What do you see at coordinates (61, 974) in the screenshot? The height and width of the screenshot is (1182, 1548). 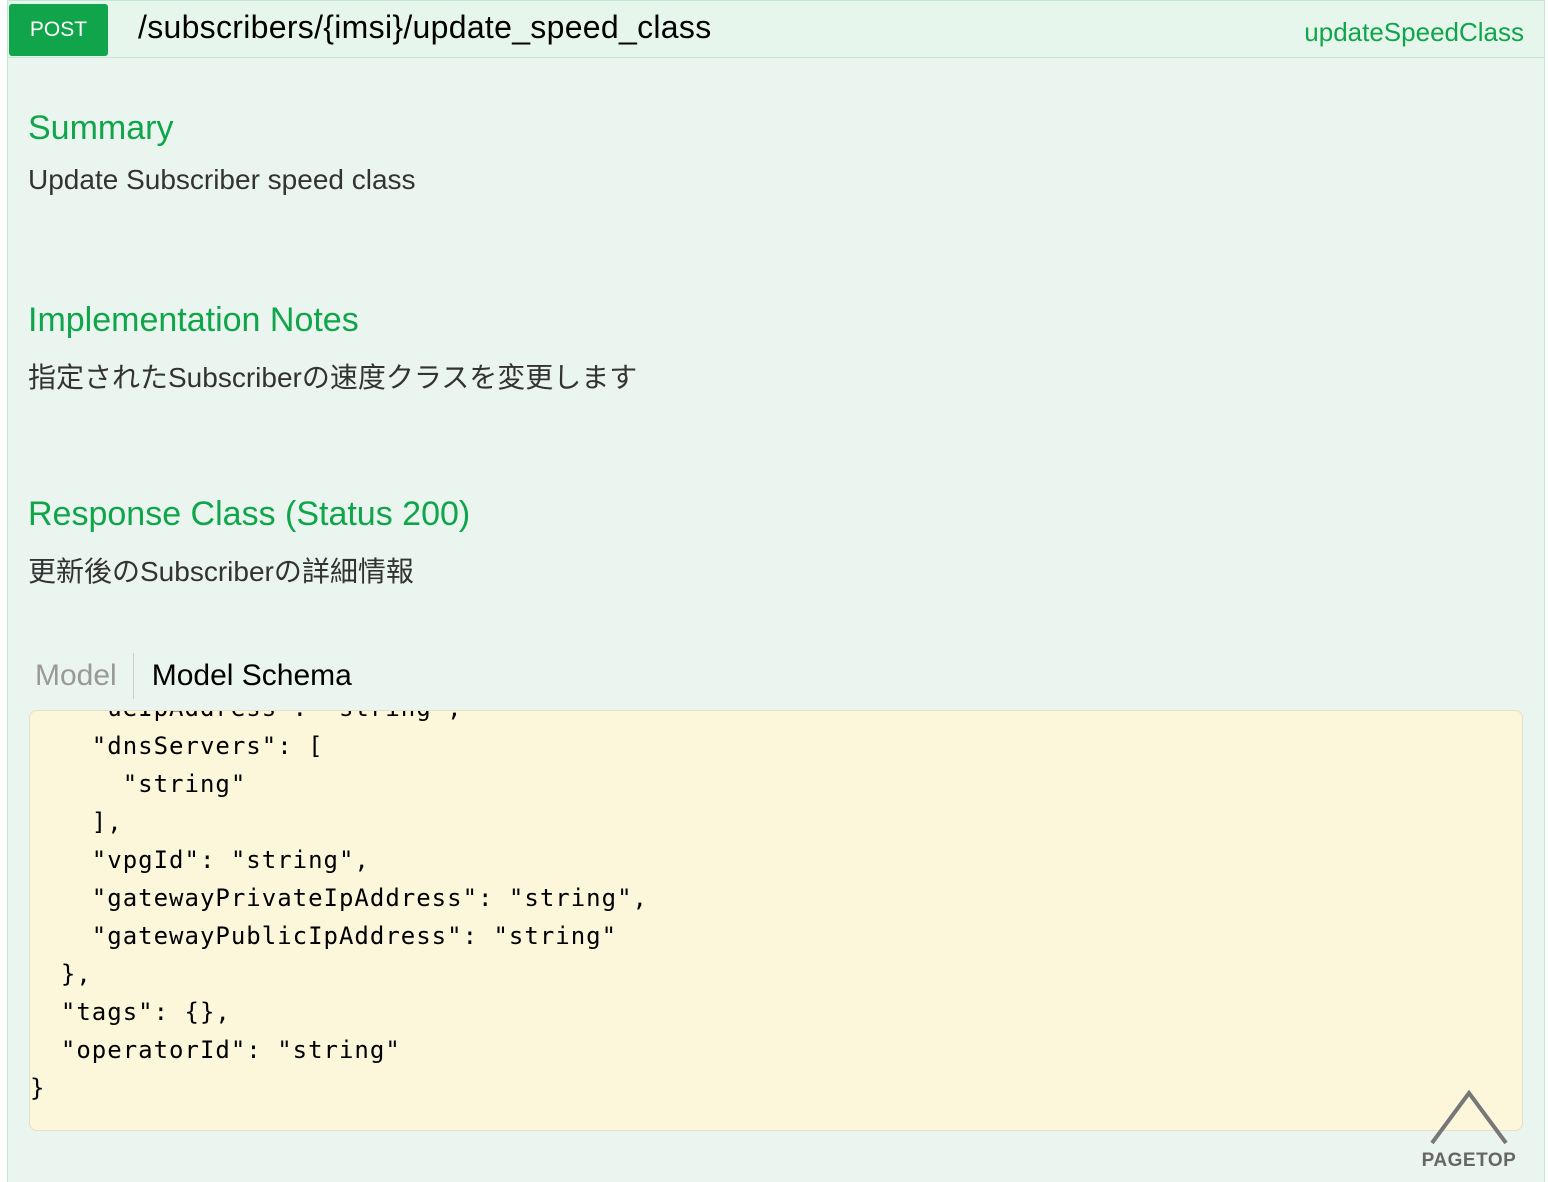 I see `code-line: },` at bounding box center [61, 974].